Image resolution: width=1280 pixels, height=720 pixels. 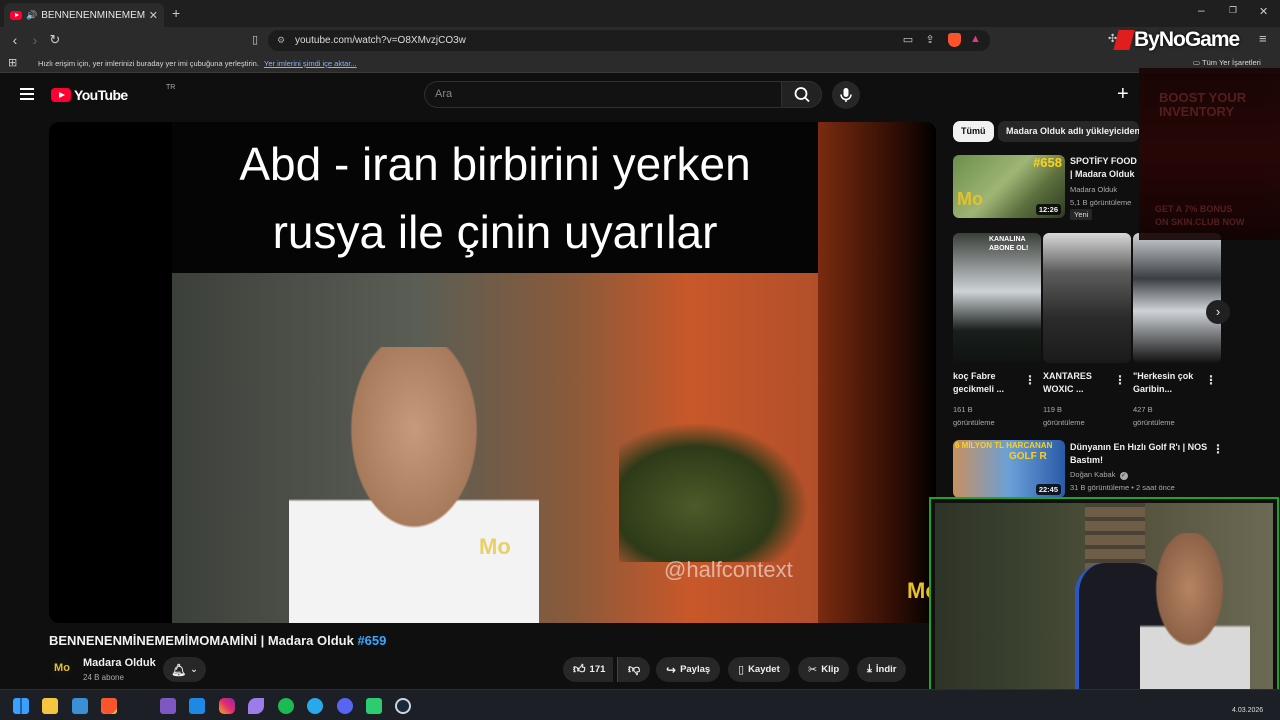 I want to click on file-explorer-icon, so click(x=50, y=706).